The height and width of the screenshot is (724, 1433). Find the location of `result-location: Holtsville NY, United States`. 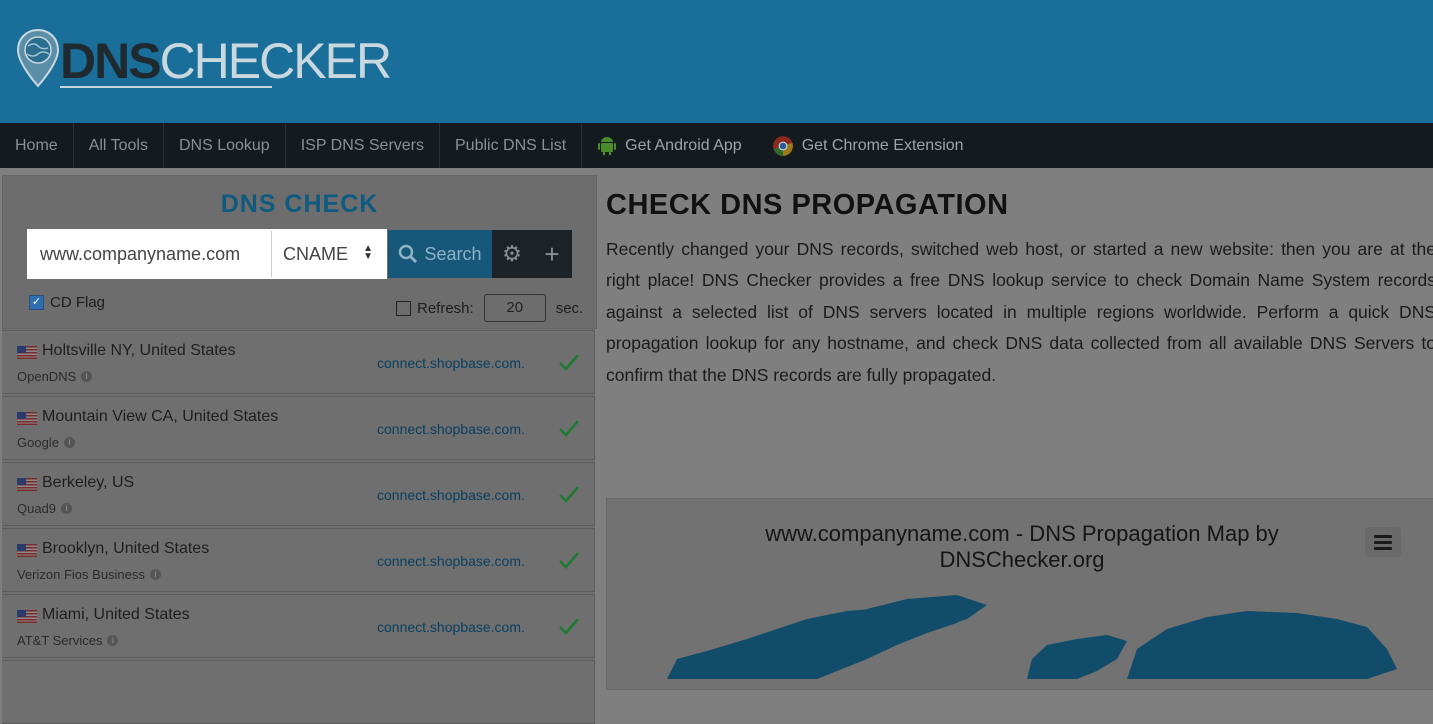

result-location: Holtsville NY, United States is located at coordinates (139, 350).